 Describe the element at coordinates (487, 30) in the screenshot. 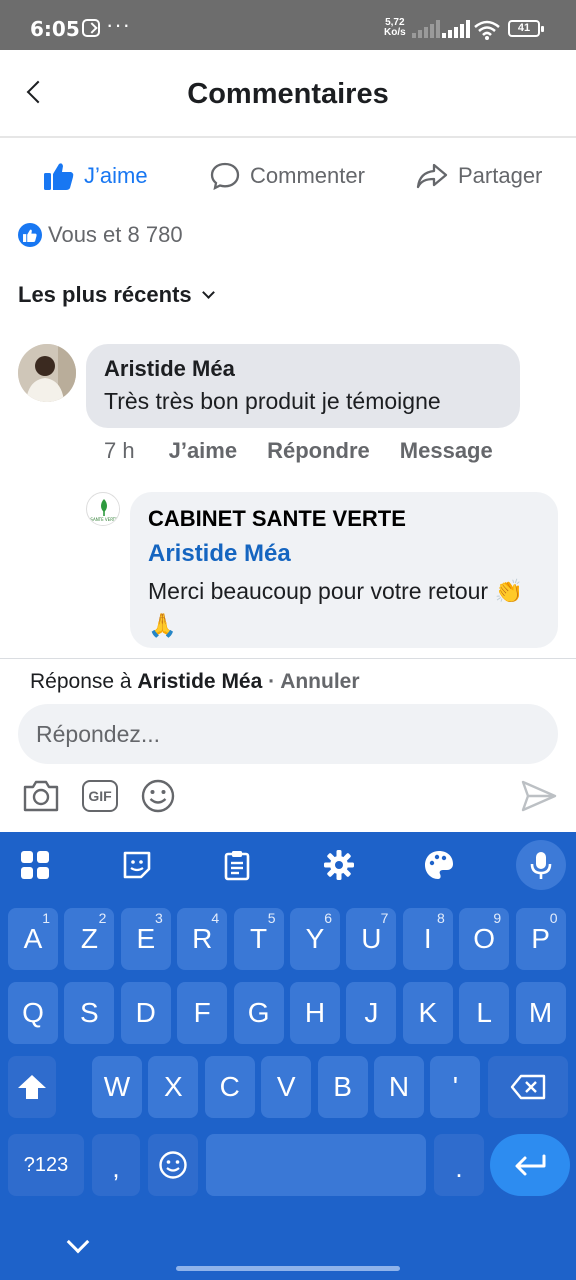

I see `wifi-icon` at that location.